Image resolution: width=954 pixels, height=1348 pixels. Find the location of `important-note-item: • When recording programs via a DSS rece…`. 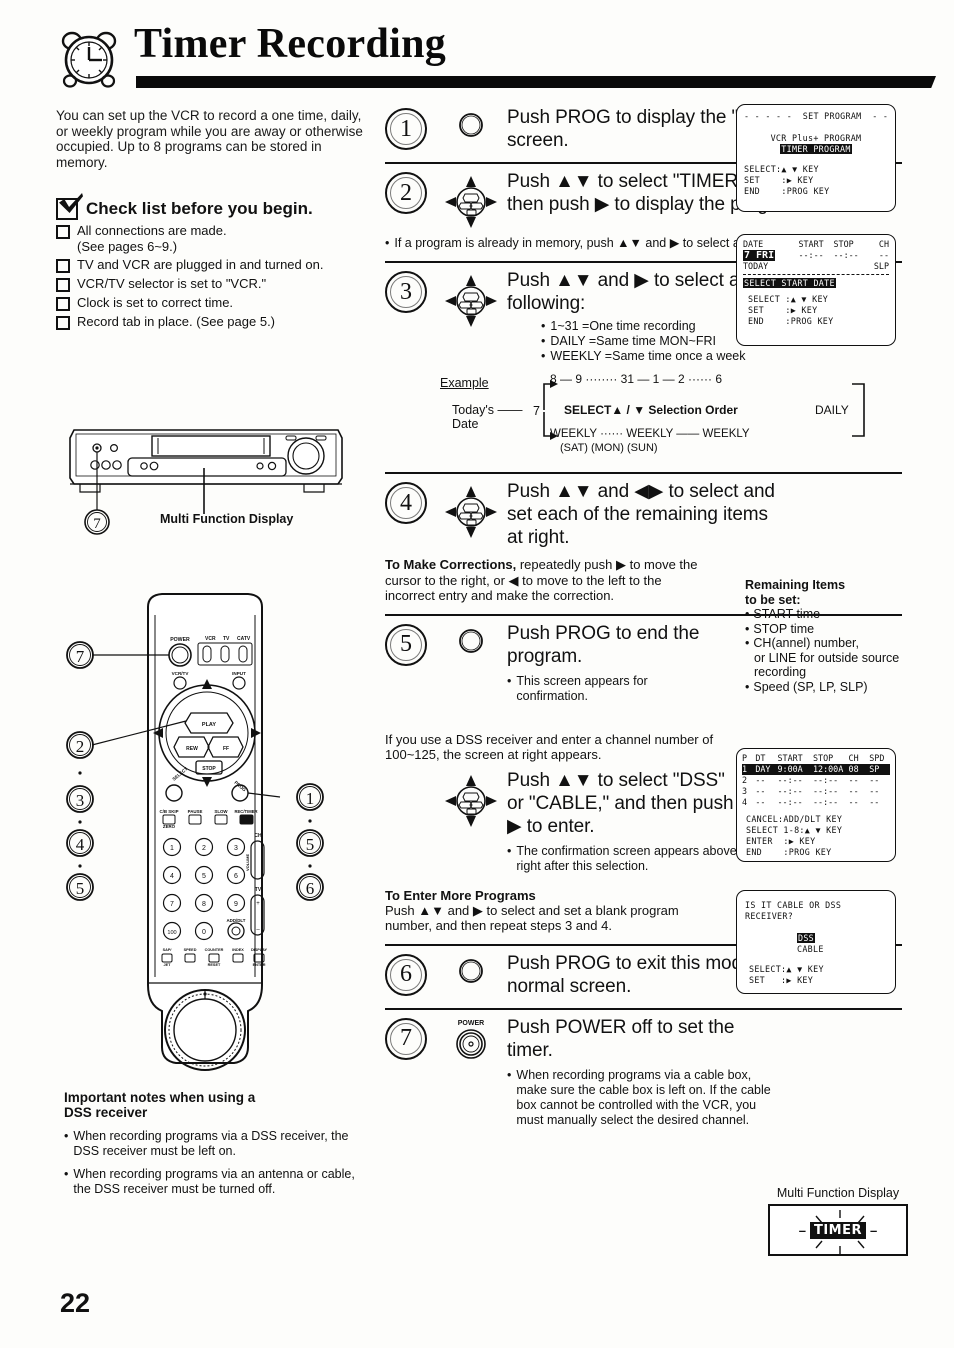

important-note-item: • When recording programs via a DSS rece… is located at coordinates (214, 1143).